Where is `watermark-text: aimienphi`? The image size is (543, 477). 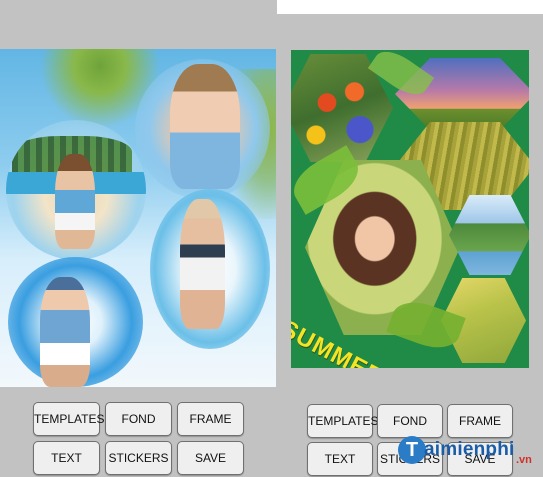 watermark-text: aimienphi is located at coordinates (469, 449).